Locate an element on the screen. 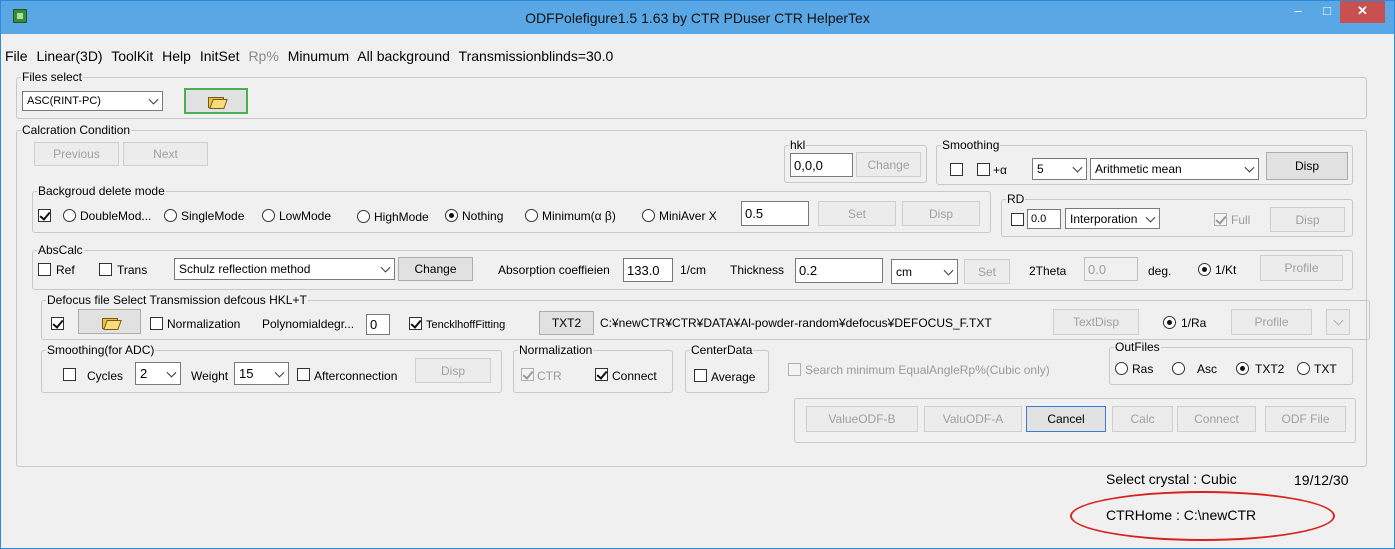 The width and height of the screenshot is (1395, 549). menu-help: Help is located at coordinates (176, 56).